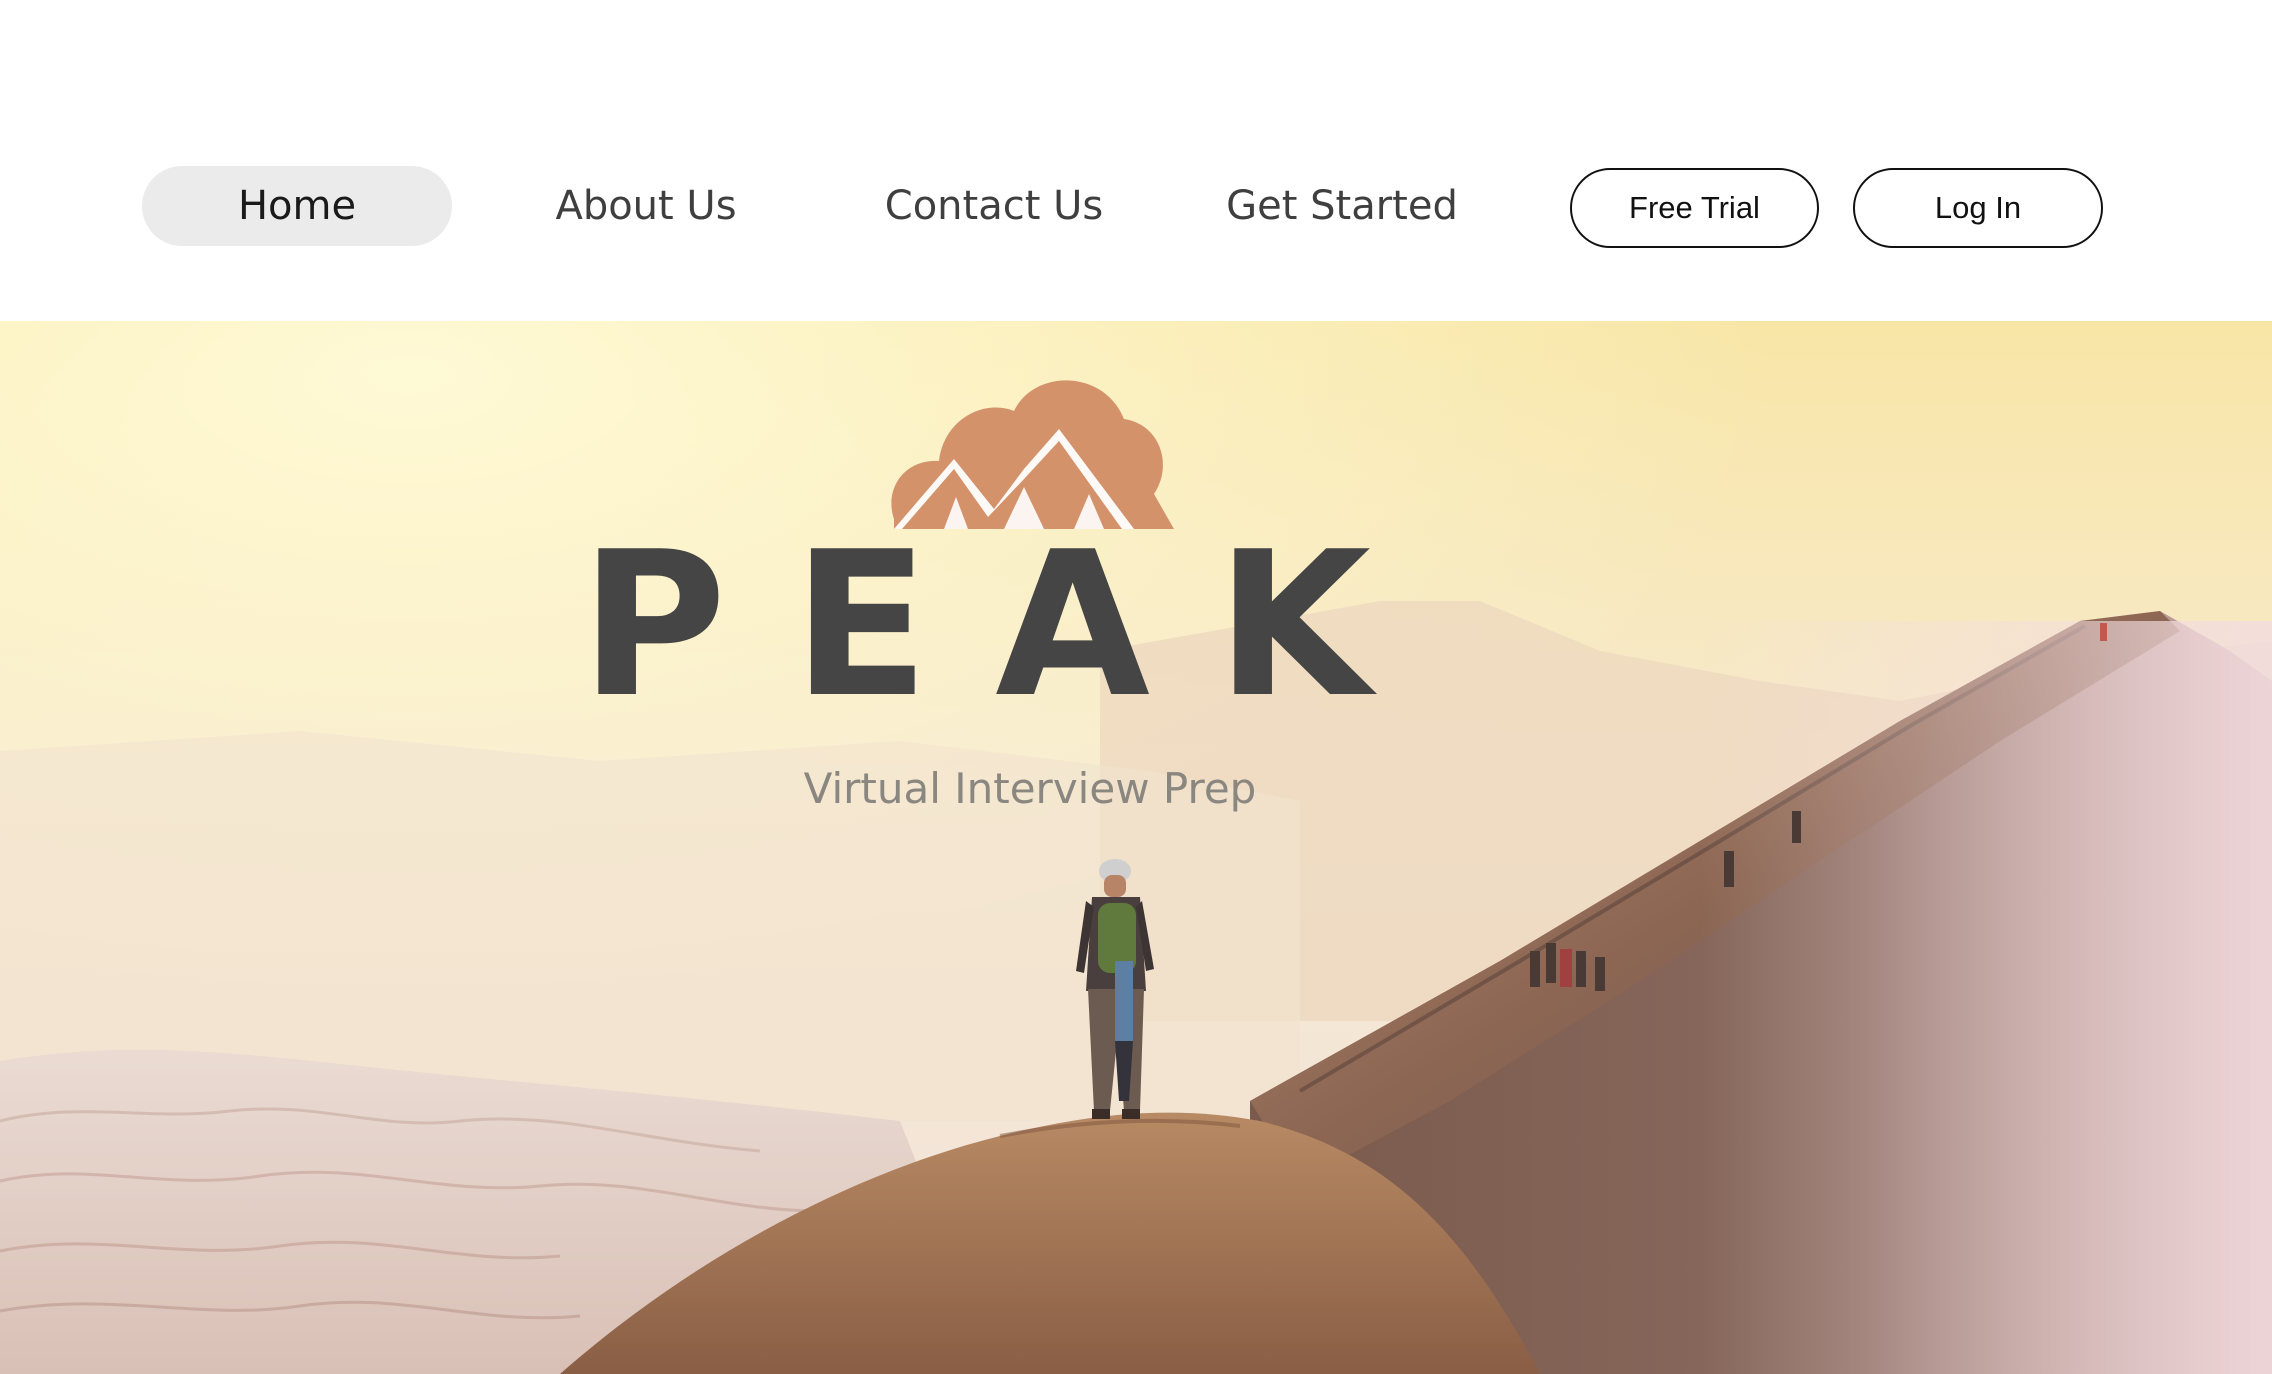 Image resolution: width=2272 pixels, height=1374 pixels. What do you see at coordinates (1030, 788) in the screenshot?
I see `brand-subtitle: Virtual Interview Prep` at bounding box center [1030, 788].